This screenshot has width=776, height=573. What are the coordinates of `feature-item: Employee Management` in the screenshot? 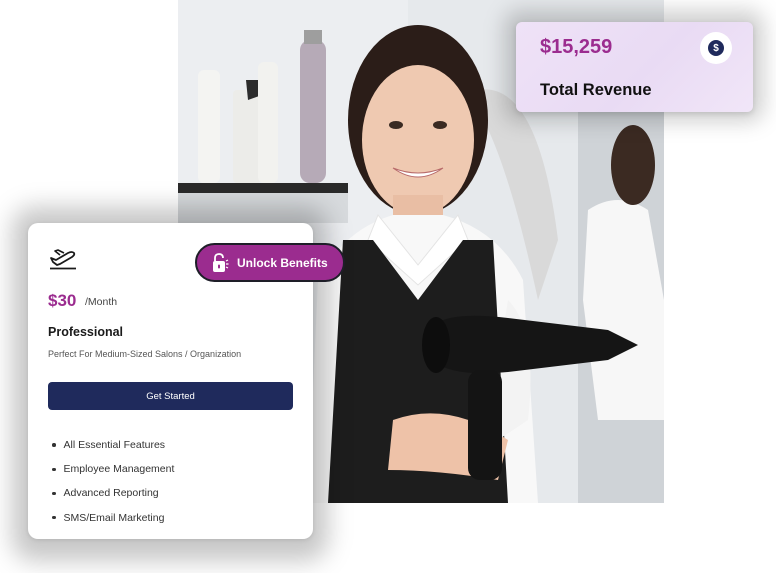 It's located at (113, 469).